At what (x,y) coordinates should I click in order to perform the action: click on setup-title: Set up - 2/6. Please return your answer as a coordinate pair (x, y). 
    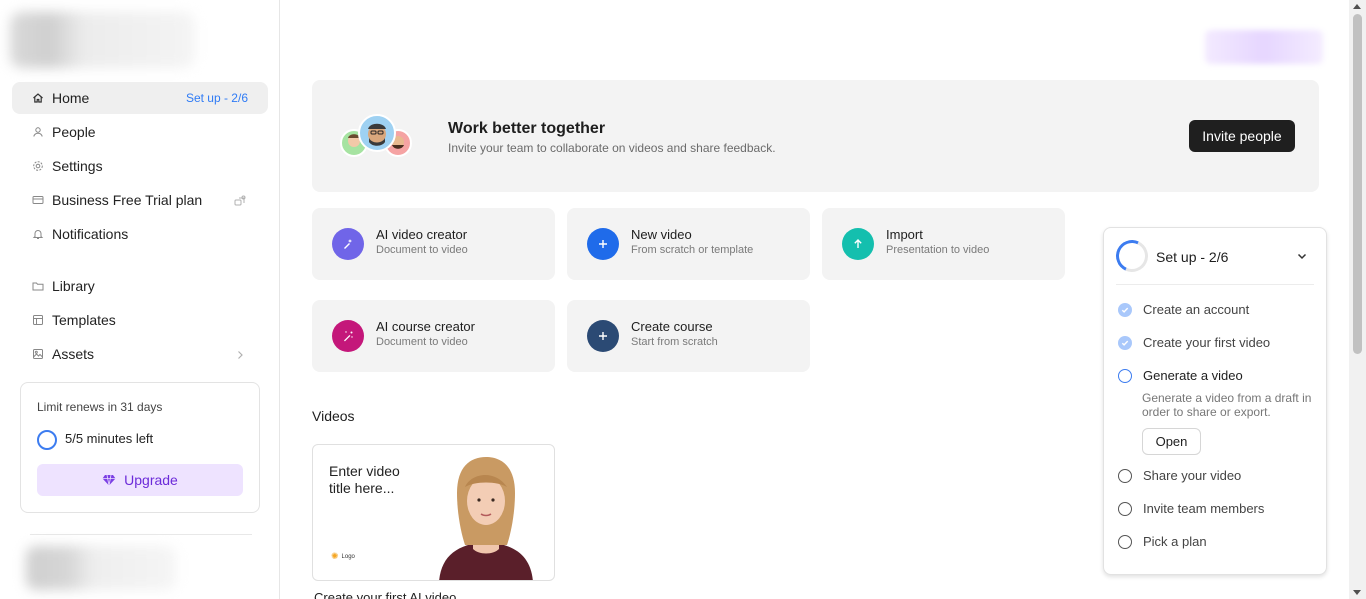
    Looking at the image, I should click on (1192, 257).